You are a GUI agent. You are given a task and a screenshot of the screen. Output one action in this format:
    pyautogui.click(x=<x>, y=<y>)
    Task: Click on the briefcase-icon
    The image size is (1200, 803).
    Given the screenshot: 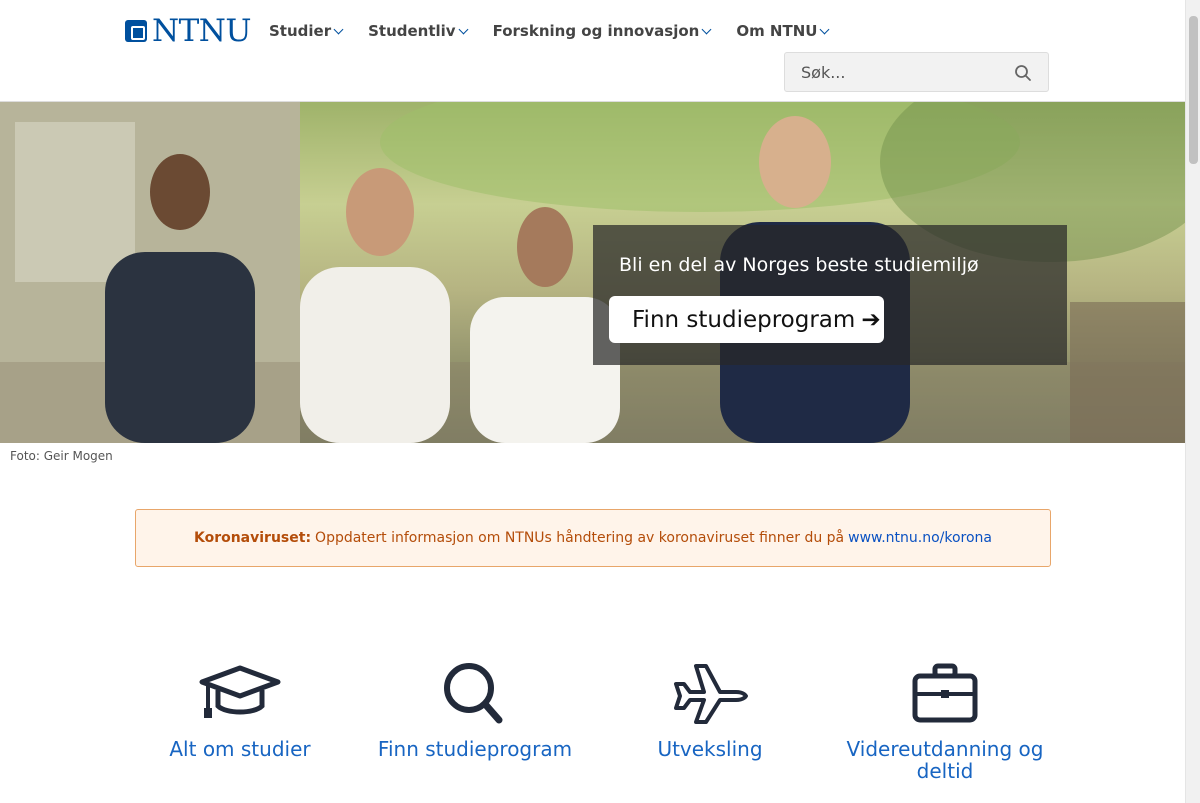 What is the action you would take?
    pyautogui.click(x=945, y=693)
    